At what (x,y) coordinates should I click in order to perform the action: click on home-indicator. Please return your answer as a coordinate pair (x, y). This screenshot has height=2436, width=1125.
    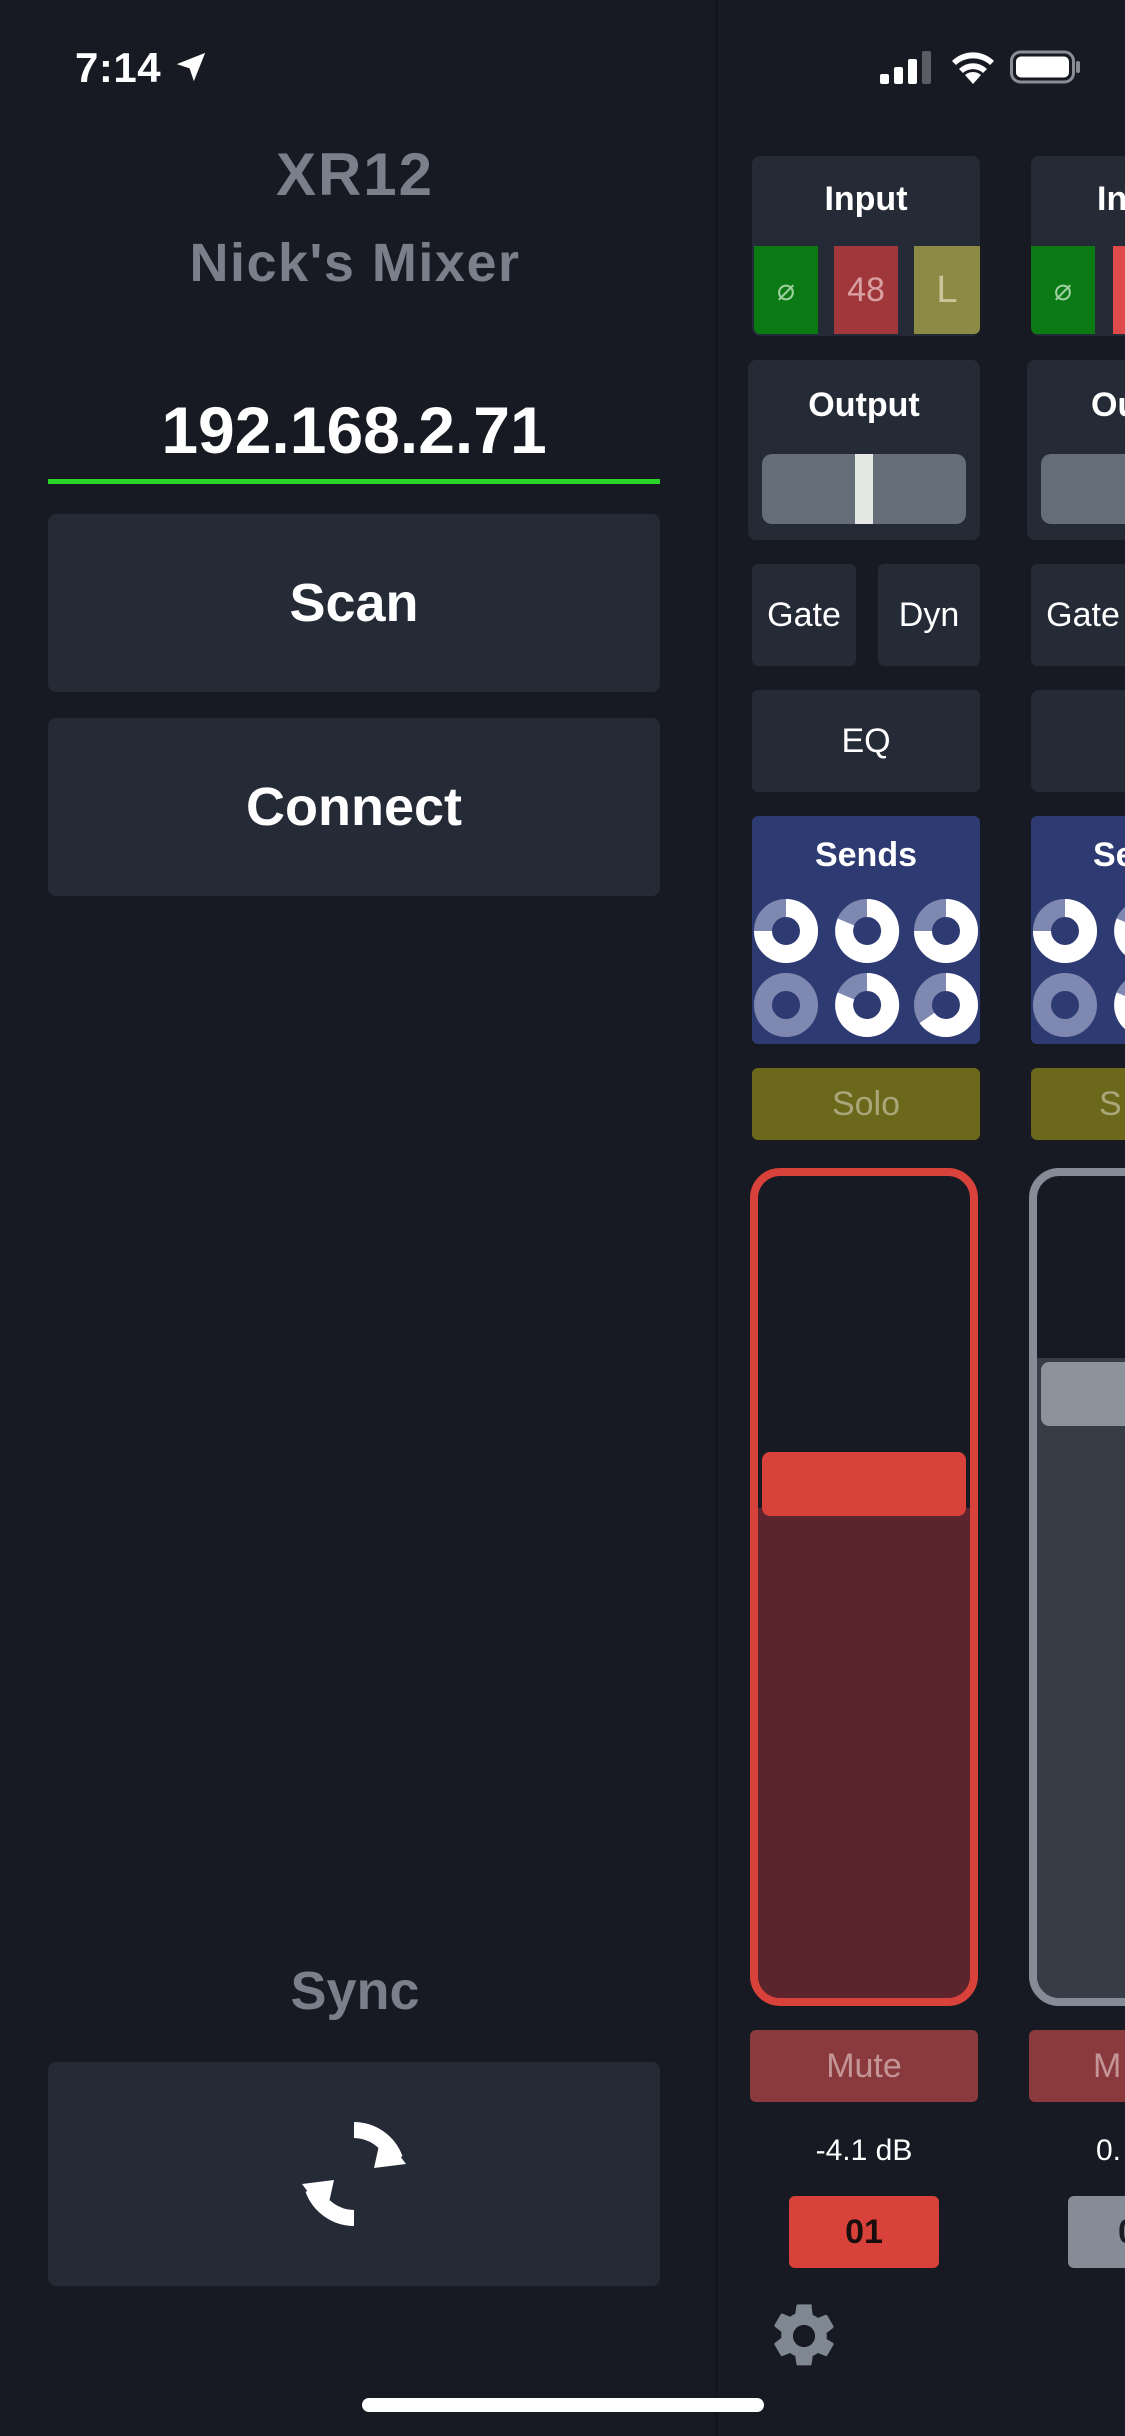
    Looking at the image, I should click on (563, 2405).